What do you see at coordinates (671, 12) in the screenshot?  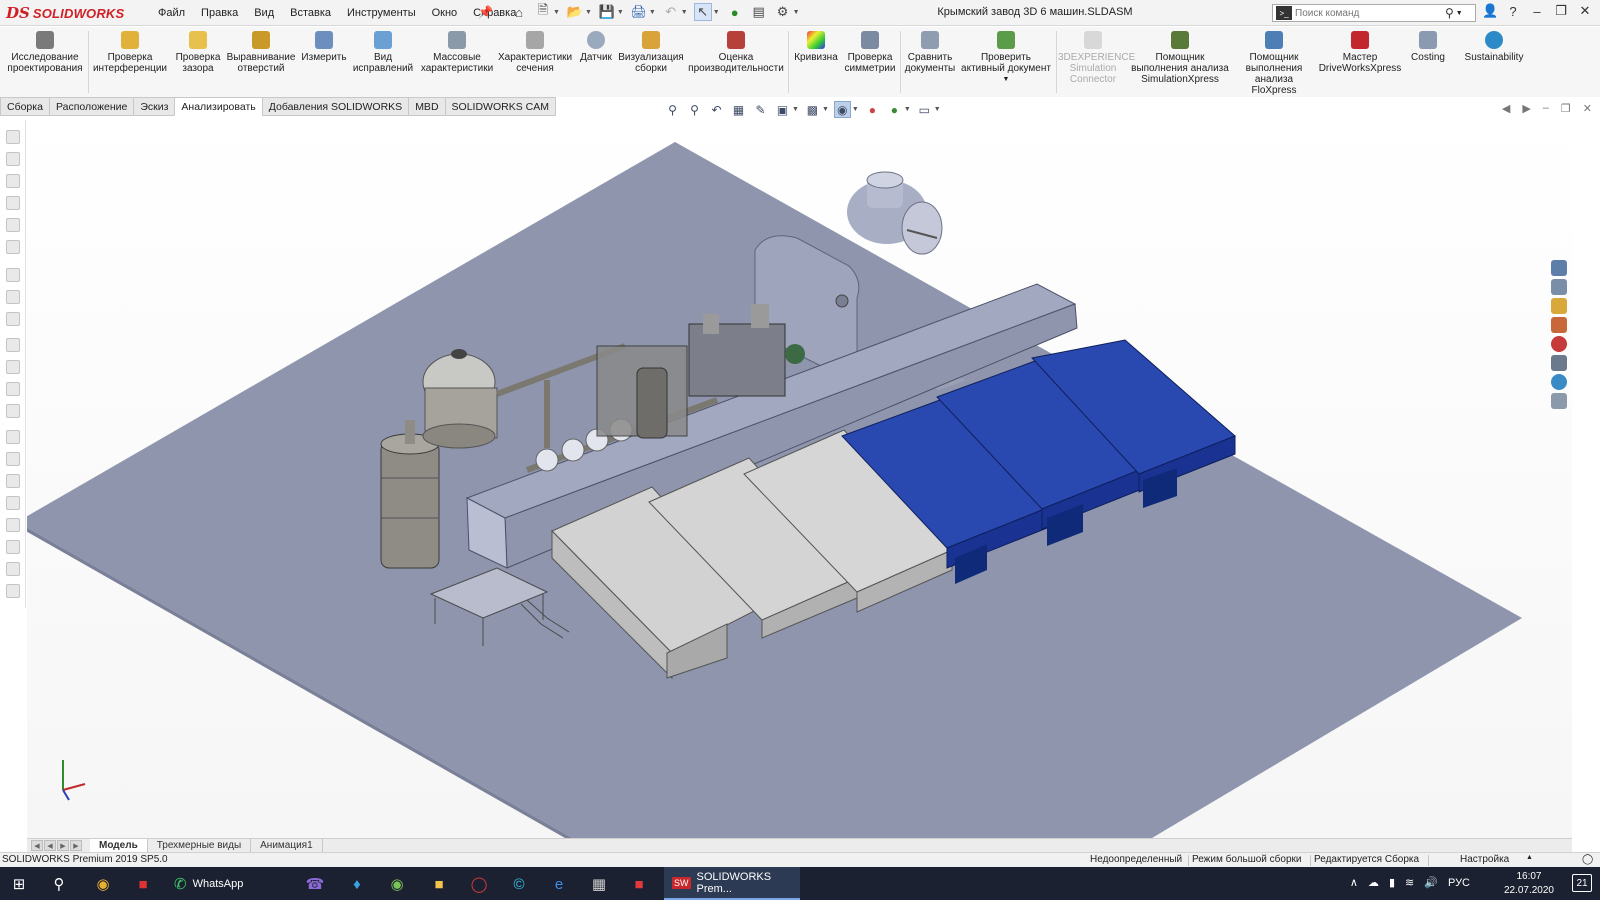 I see `undo-icon: ↶` at bounding box center [671, 12].